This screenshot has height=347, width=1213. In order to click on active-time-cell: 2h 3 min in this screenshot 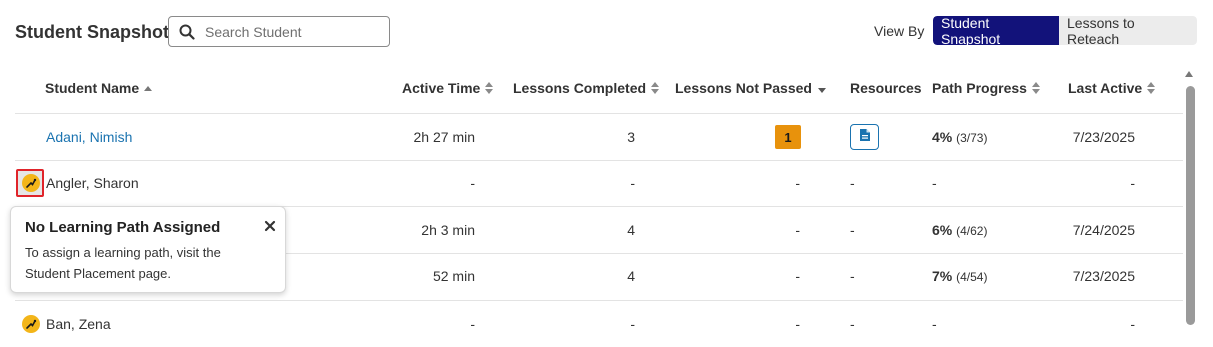, I will do `click(448, 230)`.